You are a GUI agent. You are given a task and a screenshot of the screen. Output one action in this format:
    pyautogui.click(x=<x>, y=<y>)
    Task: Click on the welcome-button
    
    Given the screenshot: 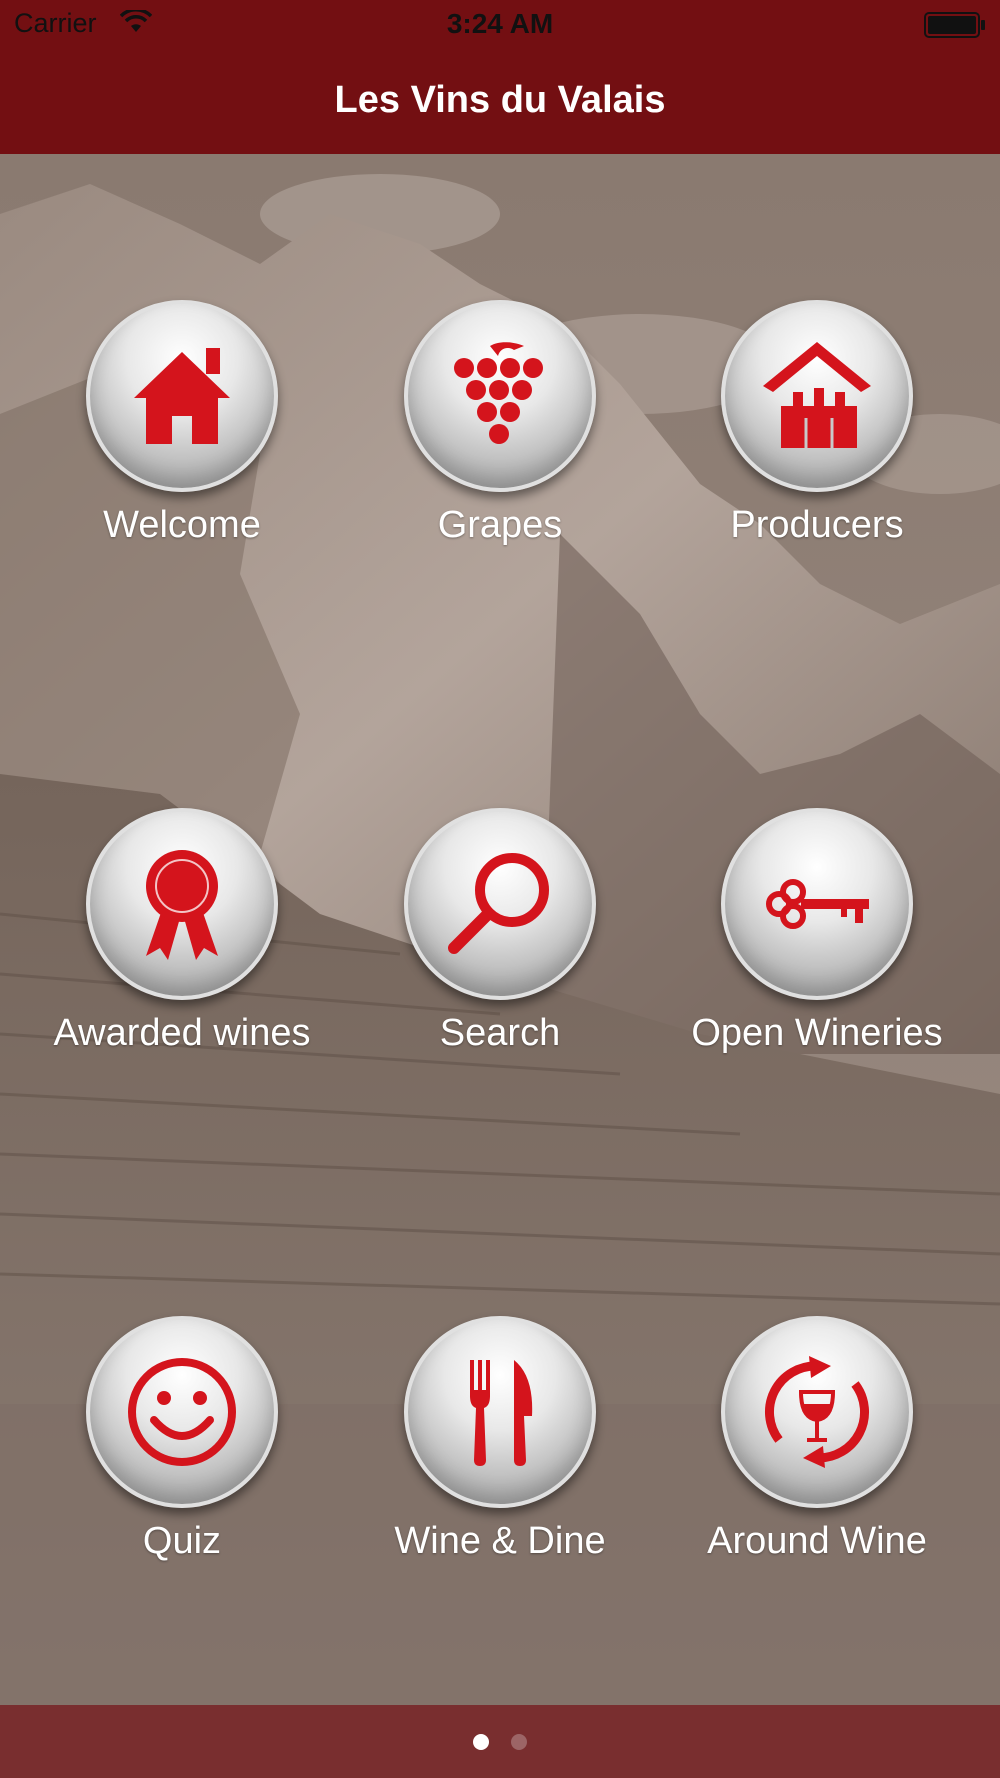 What is the action you would take?
    pyautogui.click(x=182, y=396)
    